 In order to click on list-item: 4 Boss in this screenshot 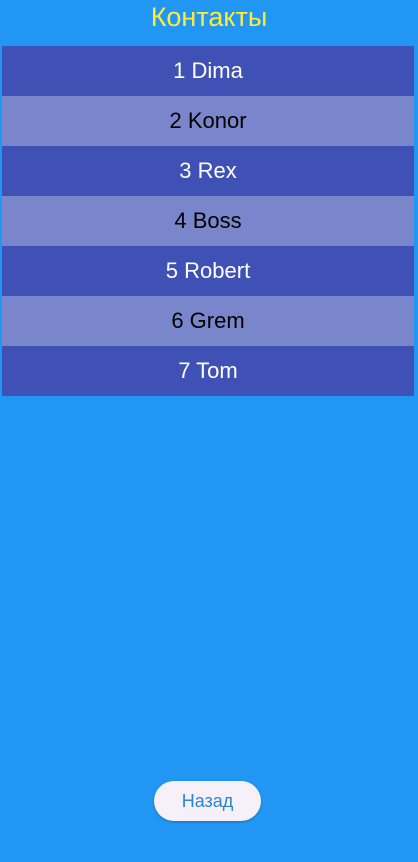, I will do `click(208, 221)`.